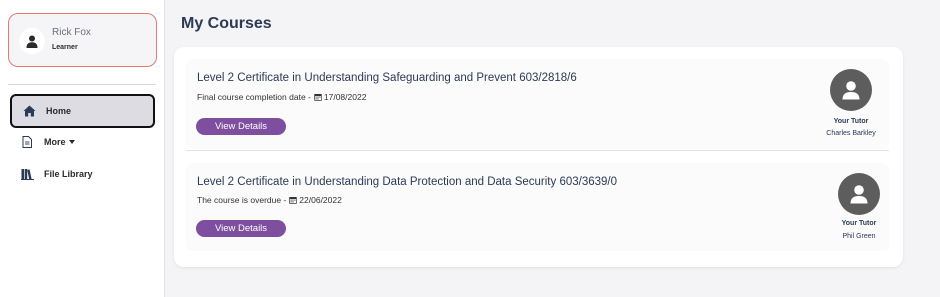 This screenshot has width=940, height=297. What do you see at coordinates (29, 111) in the screenshot?
I see `home-icon` at bounding box center [29, 111].